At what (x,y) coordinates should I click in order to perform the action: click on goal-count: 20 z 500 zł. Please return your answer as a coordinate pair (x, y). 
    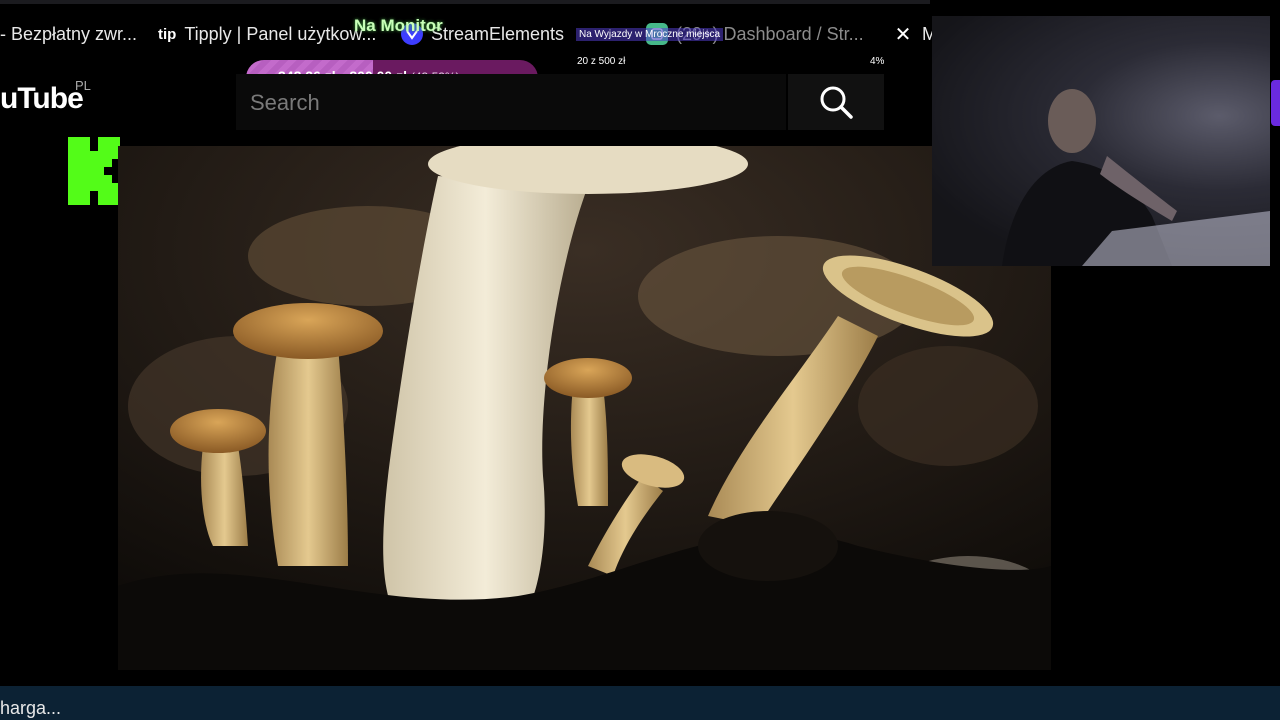
    Looking at the image, I should click on (601, 61).